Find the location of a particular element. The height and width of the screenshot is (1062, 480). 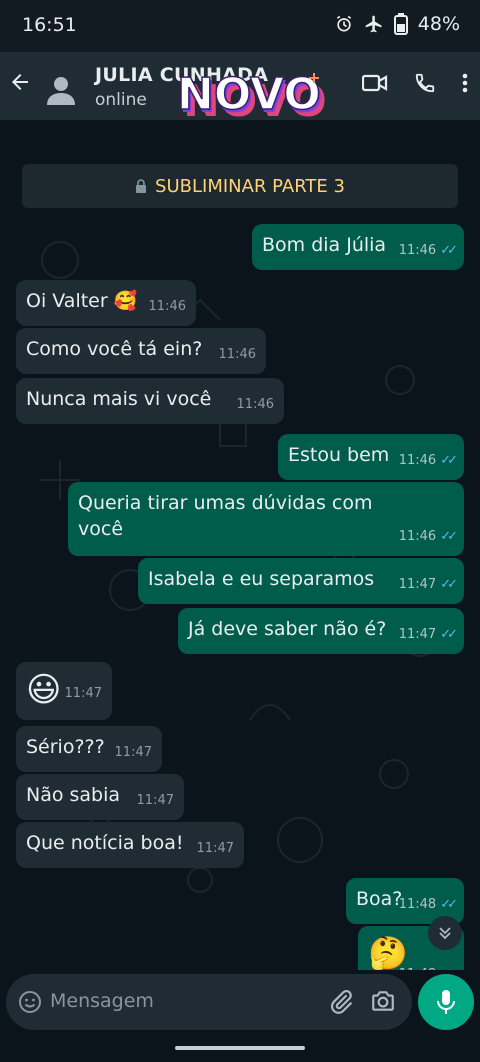

message-bubble-incoming: Sério??? 11:47 is located at coordinates (89, 749).